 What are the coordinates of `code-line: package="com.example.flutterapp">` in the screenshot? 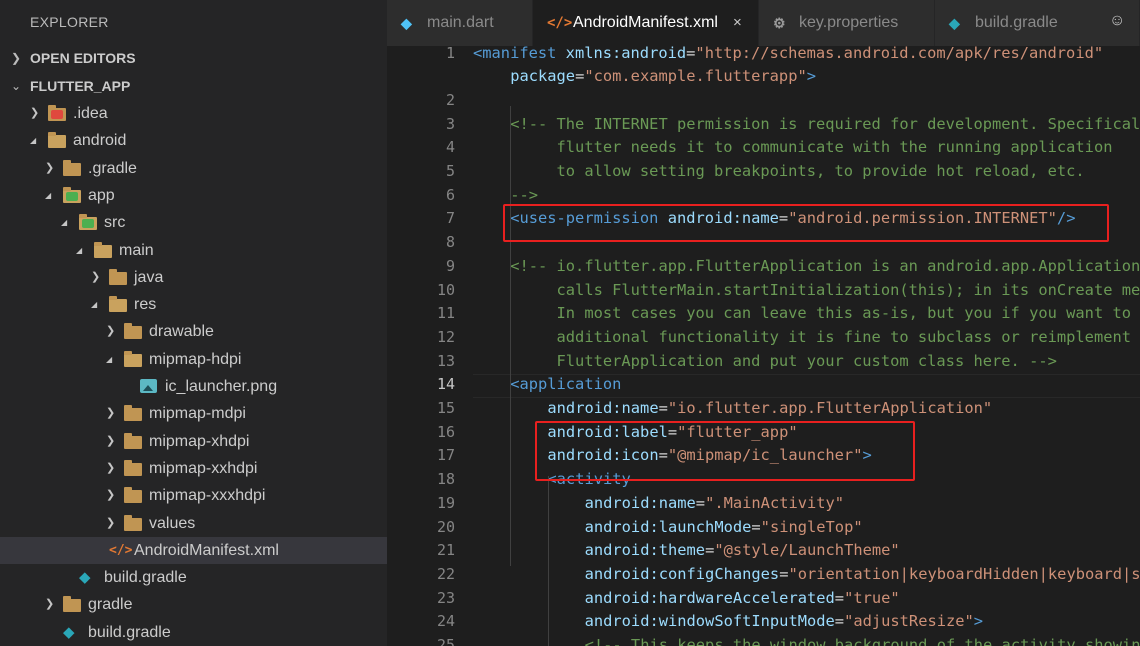 It's located at (663, 77).